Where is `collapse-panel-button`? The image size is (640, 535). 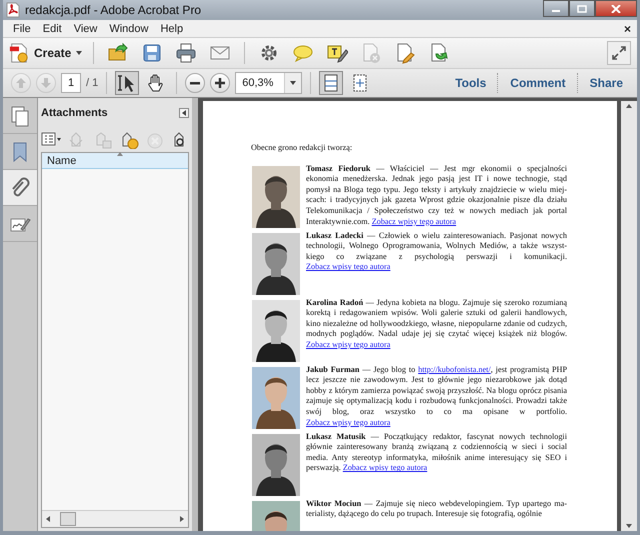
collapse-panel-button is located at coordinates (184, 113).